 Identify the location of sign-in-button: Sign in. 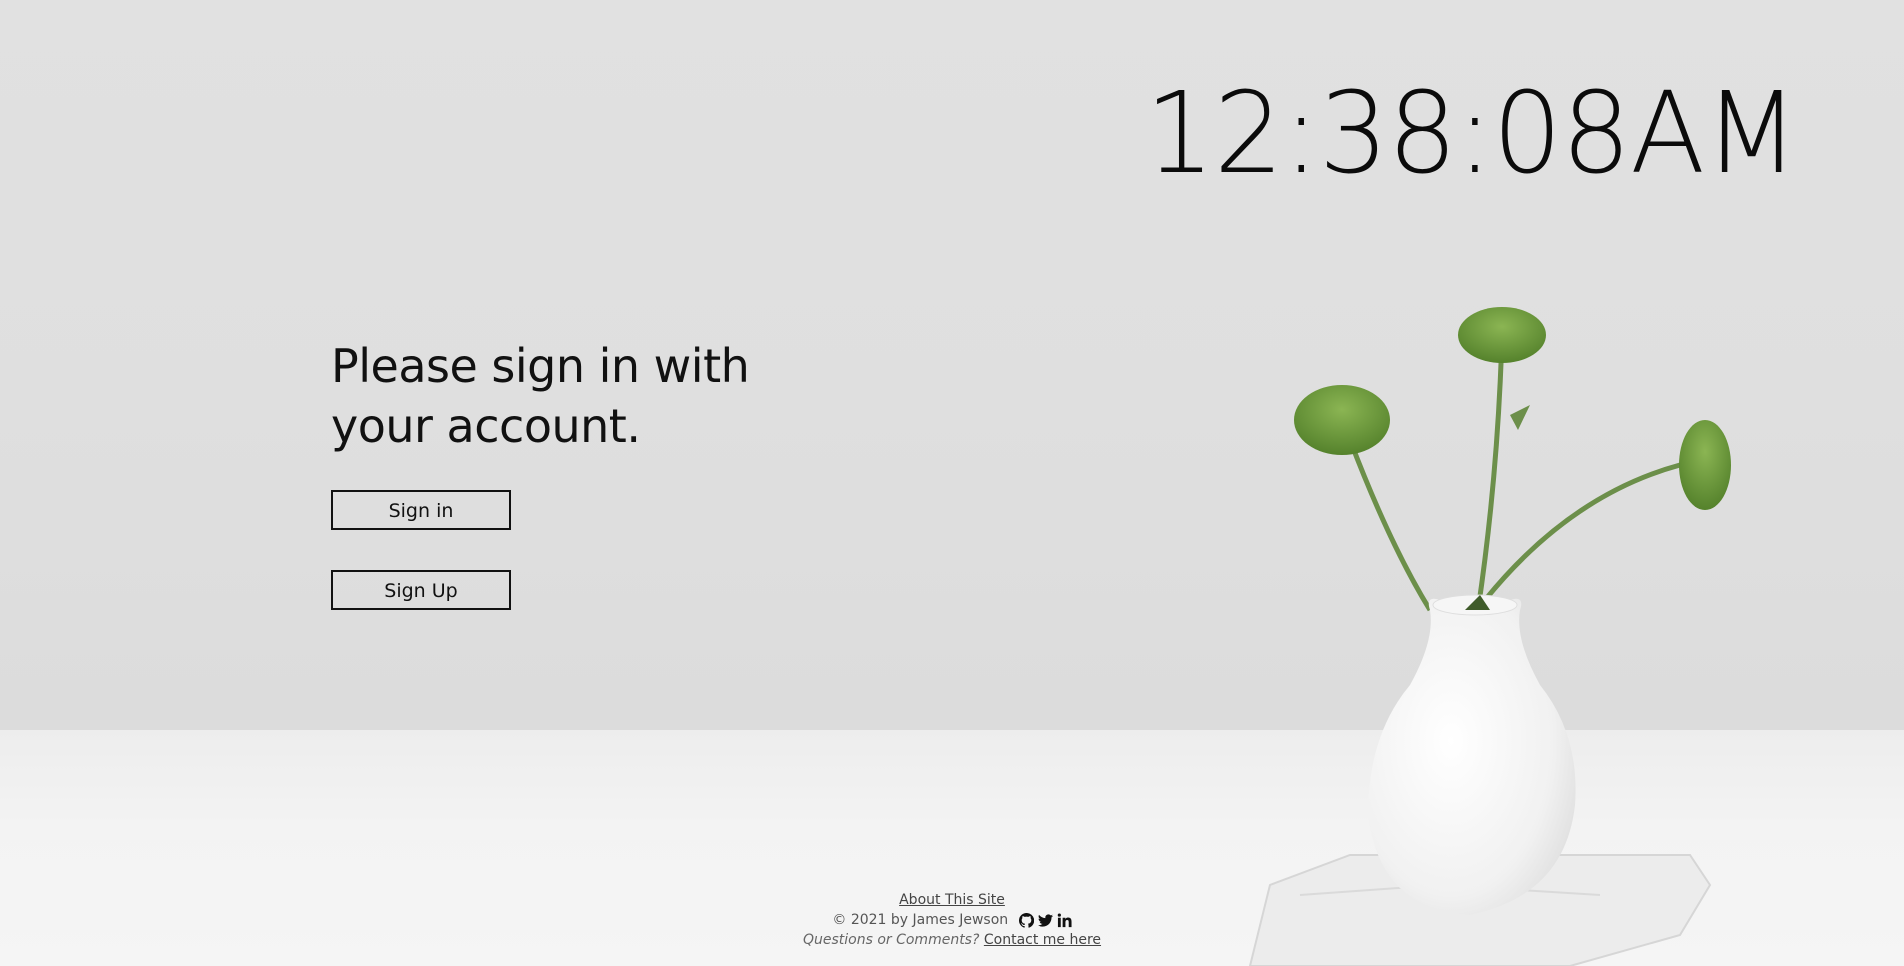
(421, 510).